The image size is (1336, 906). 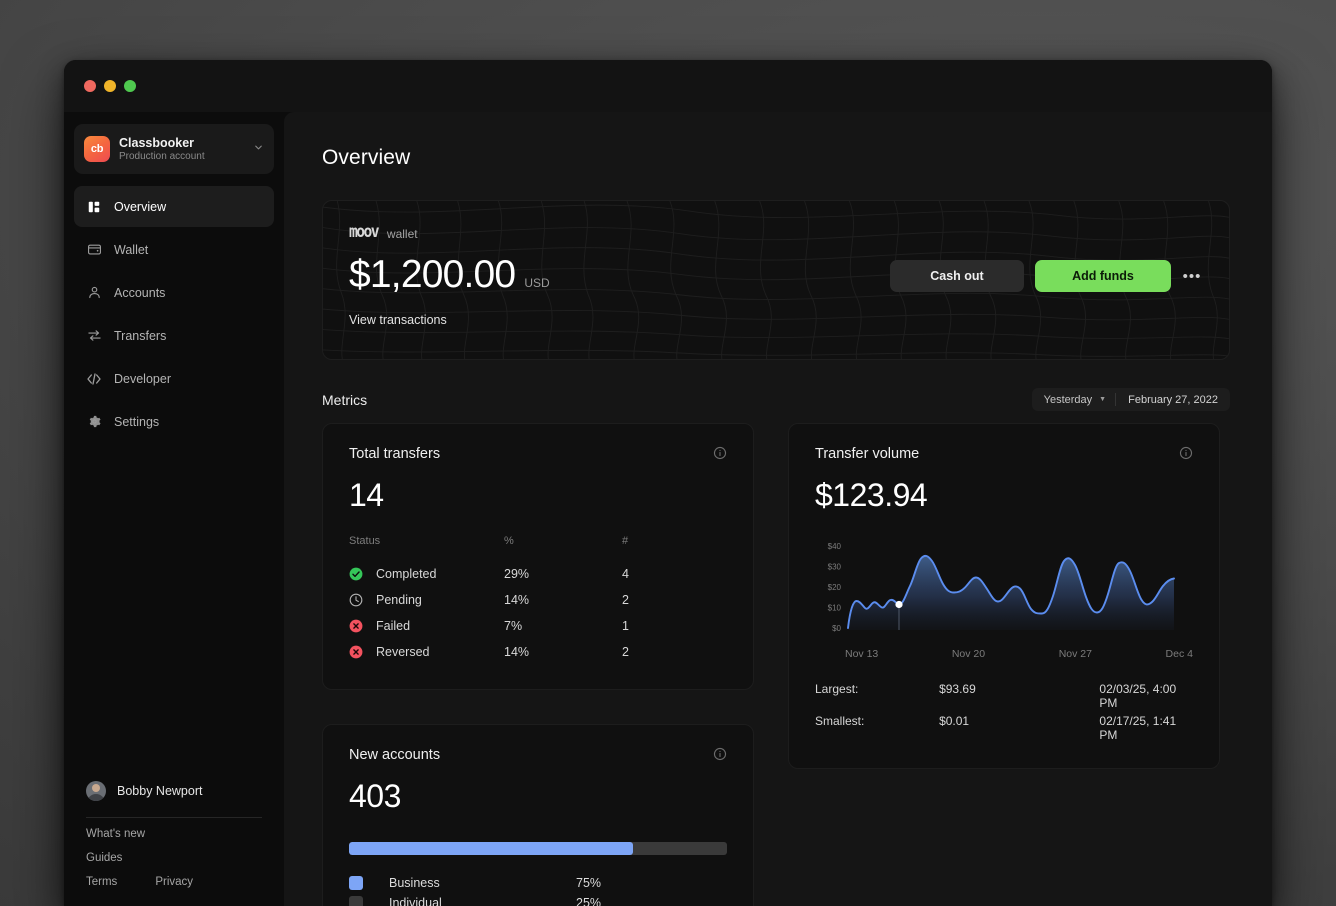 I want to click on table-row: Pending 14% 2, so click(x=538, y=600).